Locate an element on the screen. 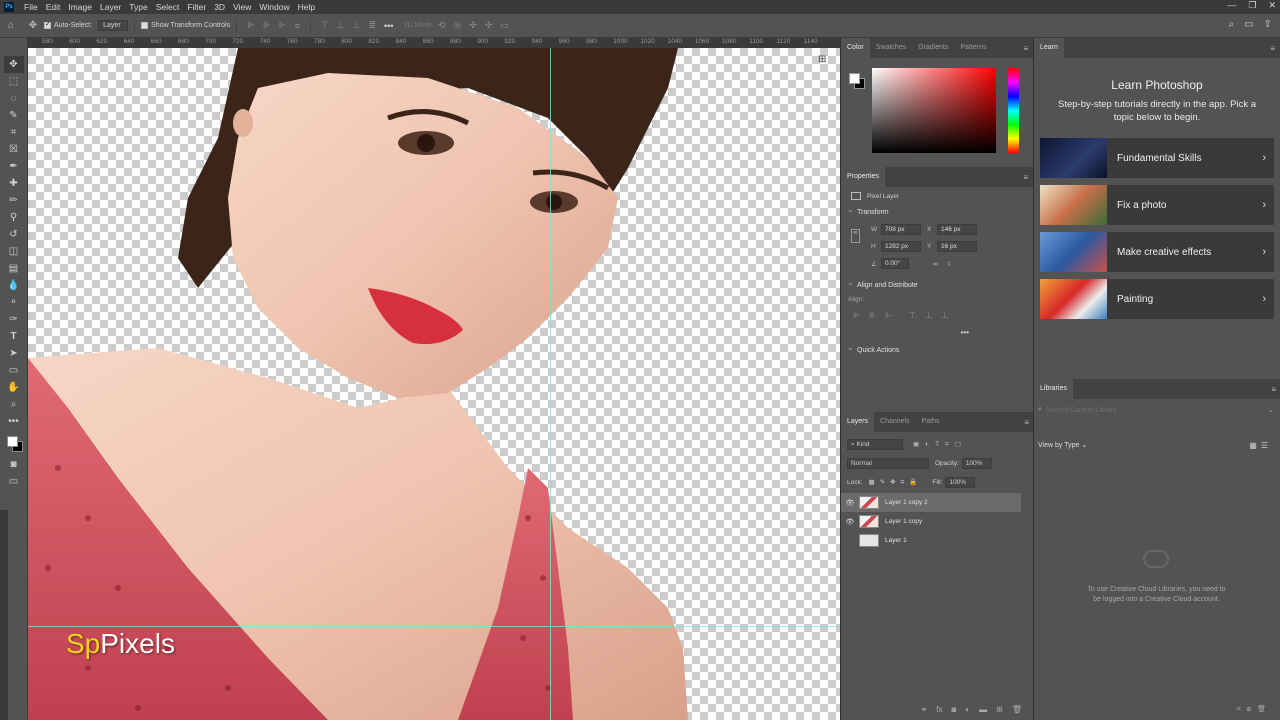  link-layers-icon: ⚭ is located at coordinates (924, 709).